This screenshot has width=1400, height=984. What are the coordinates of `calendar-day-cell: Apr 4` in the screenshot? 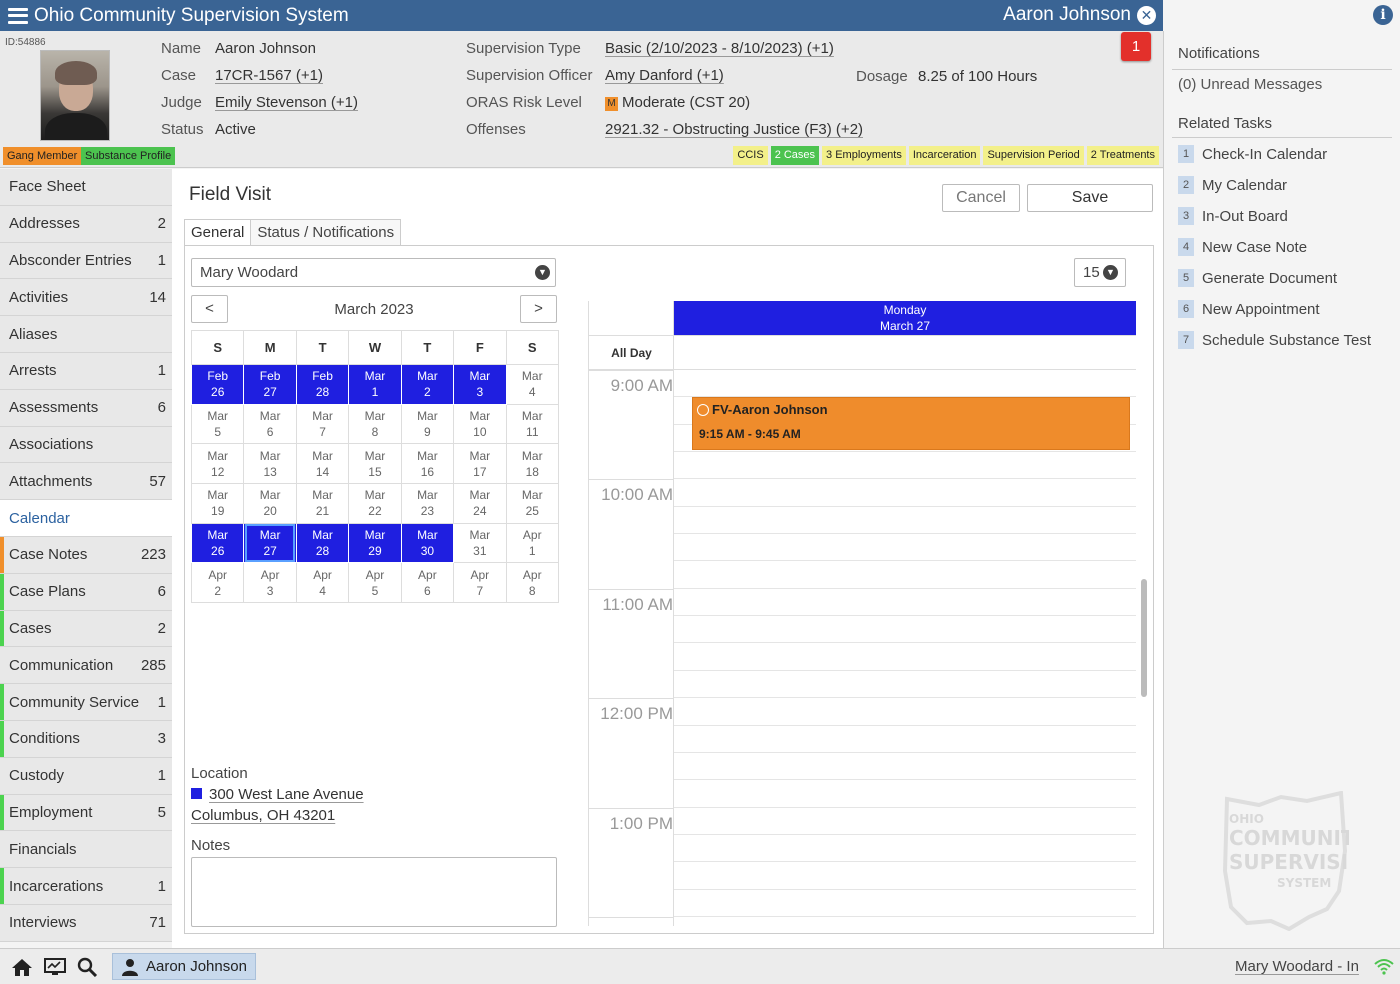 It's located at (322, 583).